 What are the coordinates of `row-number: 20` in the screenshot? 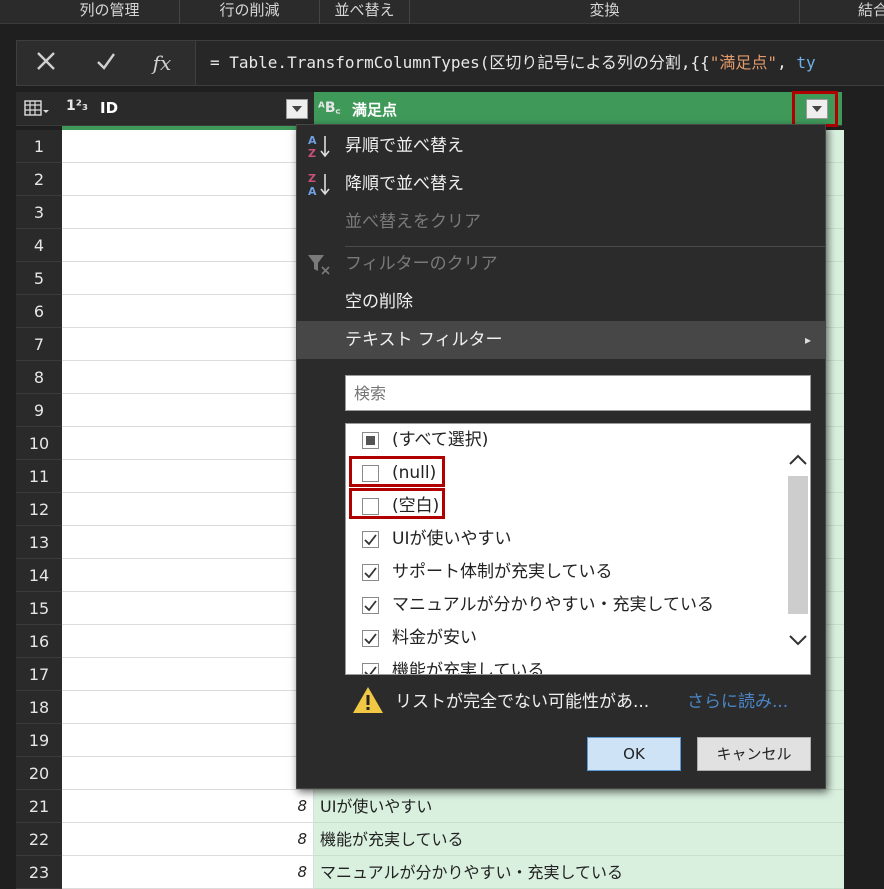 It's located at (39, 773).